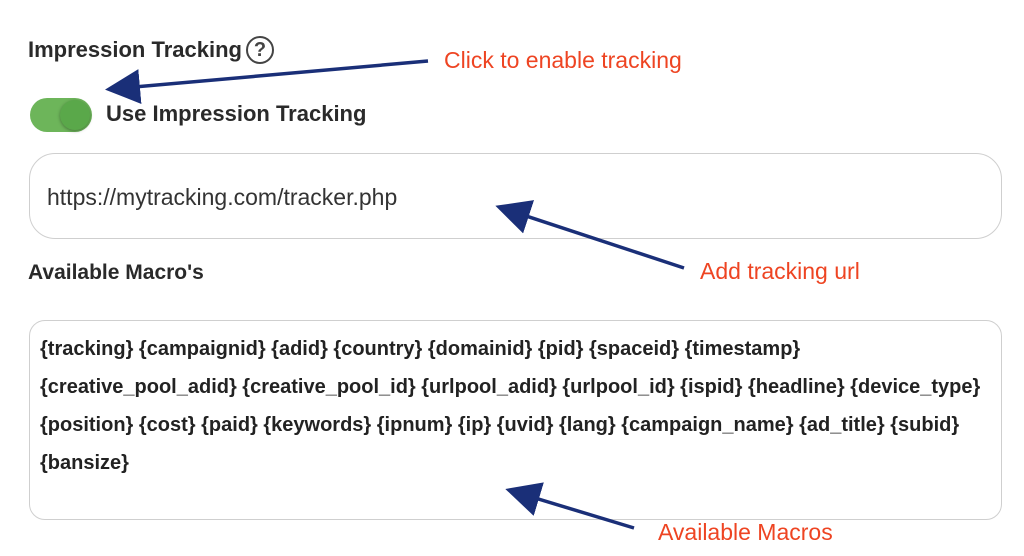 Image resolution: width=1024 pixels, height=556 pixels. Describe the element at coordinates (745, 532) in the screenshot. I see `annotation-available-macros: Available Macros` at that location.